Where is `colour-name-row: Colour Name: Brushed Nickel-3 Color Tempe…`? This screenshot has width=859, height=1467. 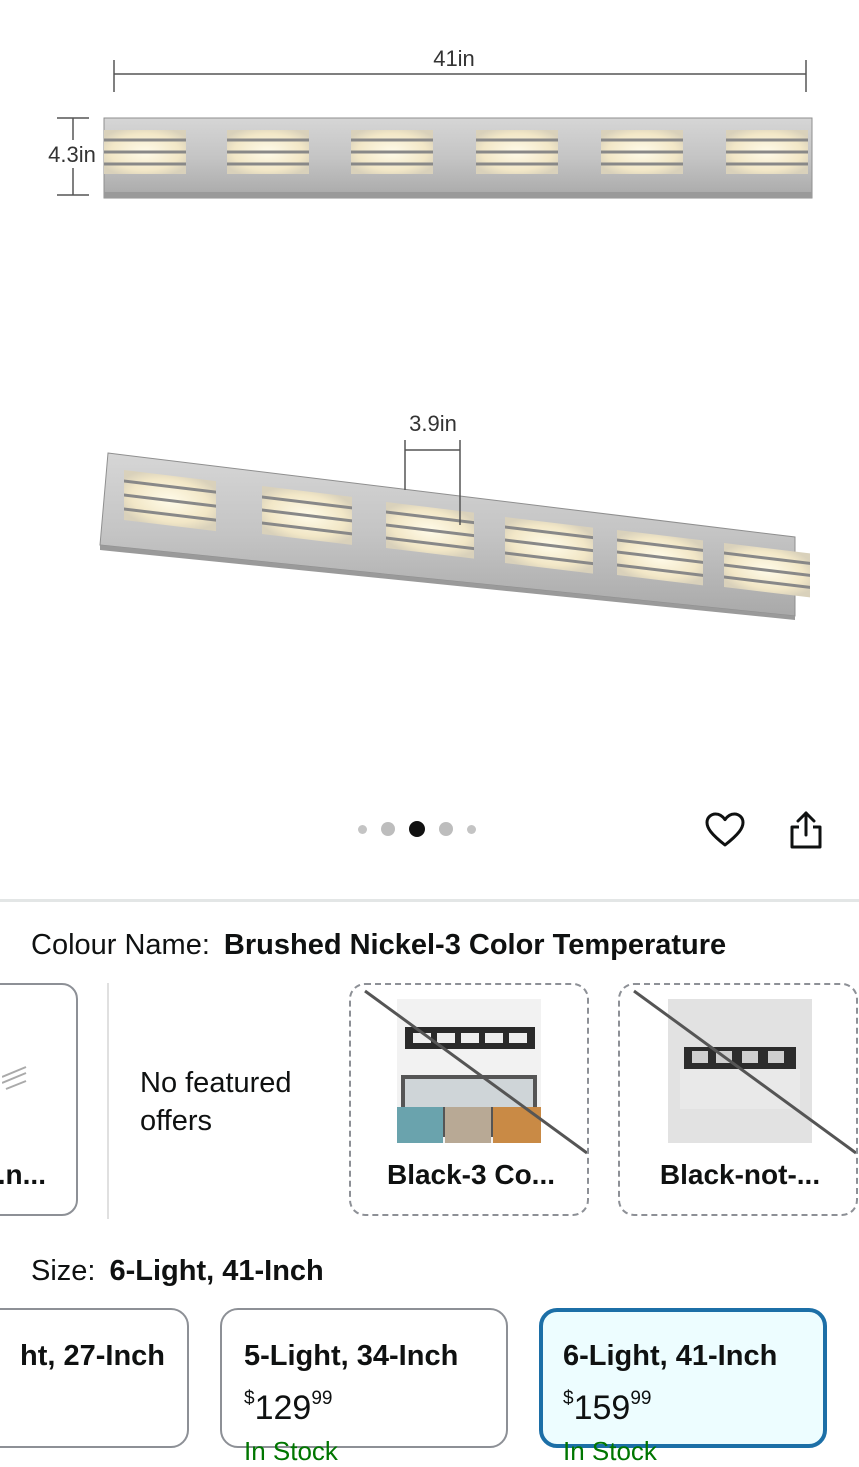 colour-name-row: Colour Name: Brushed Nickel-3 Color Tempe… is located at coordinates (378, 945).